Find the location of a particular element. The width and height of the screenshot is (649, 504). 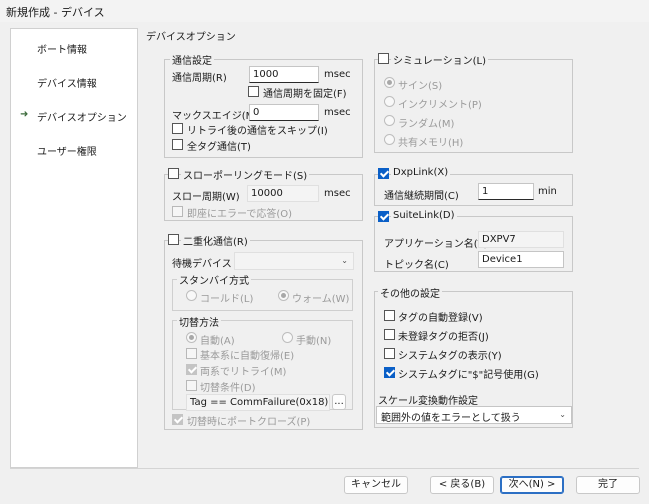

arrow-right-icon: ➜ is located at coordinates (24, 114).